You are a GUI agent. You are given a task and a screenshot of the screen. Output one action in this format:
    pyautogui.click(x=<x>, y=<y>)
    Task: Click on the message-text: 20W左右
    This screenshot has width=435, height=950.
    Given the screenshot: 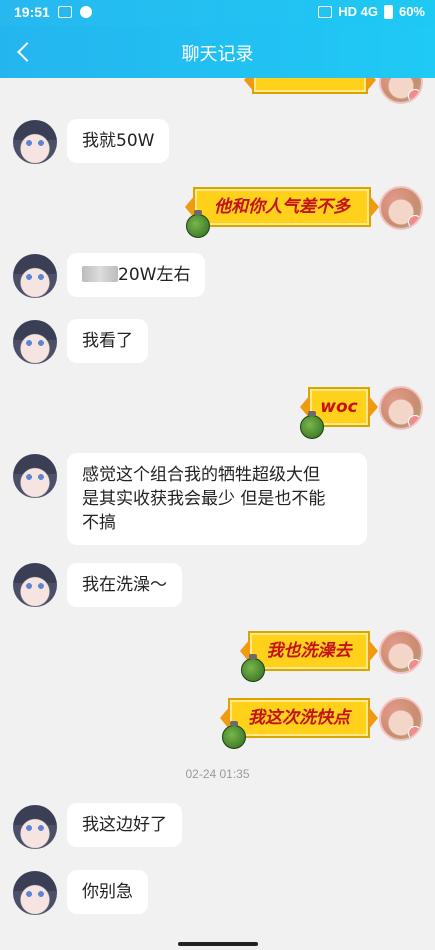 What is the action you would take?
    pyautogui.click(x=154, y=275)
    